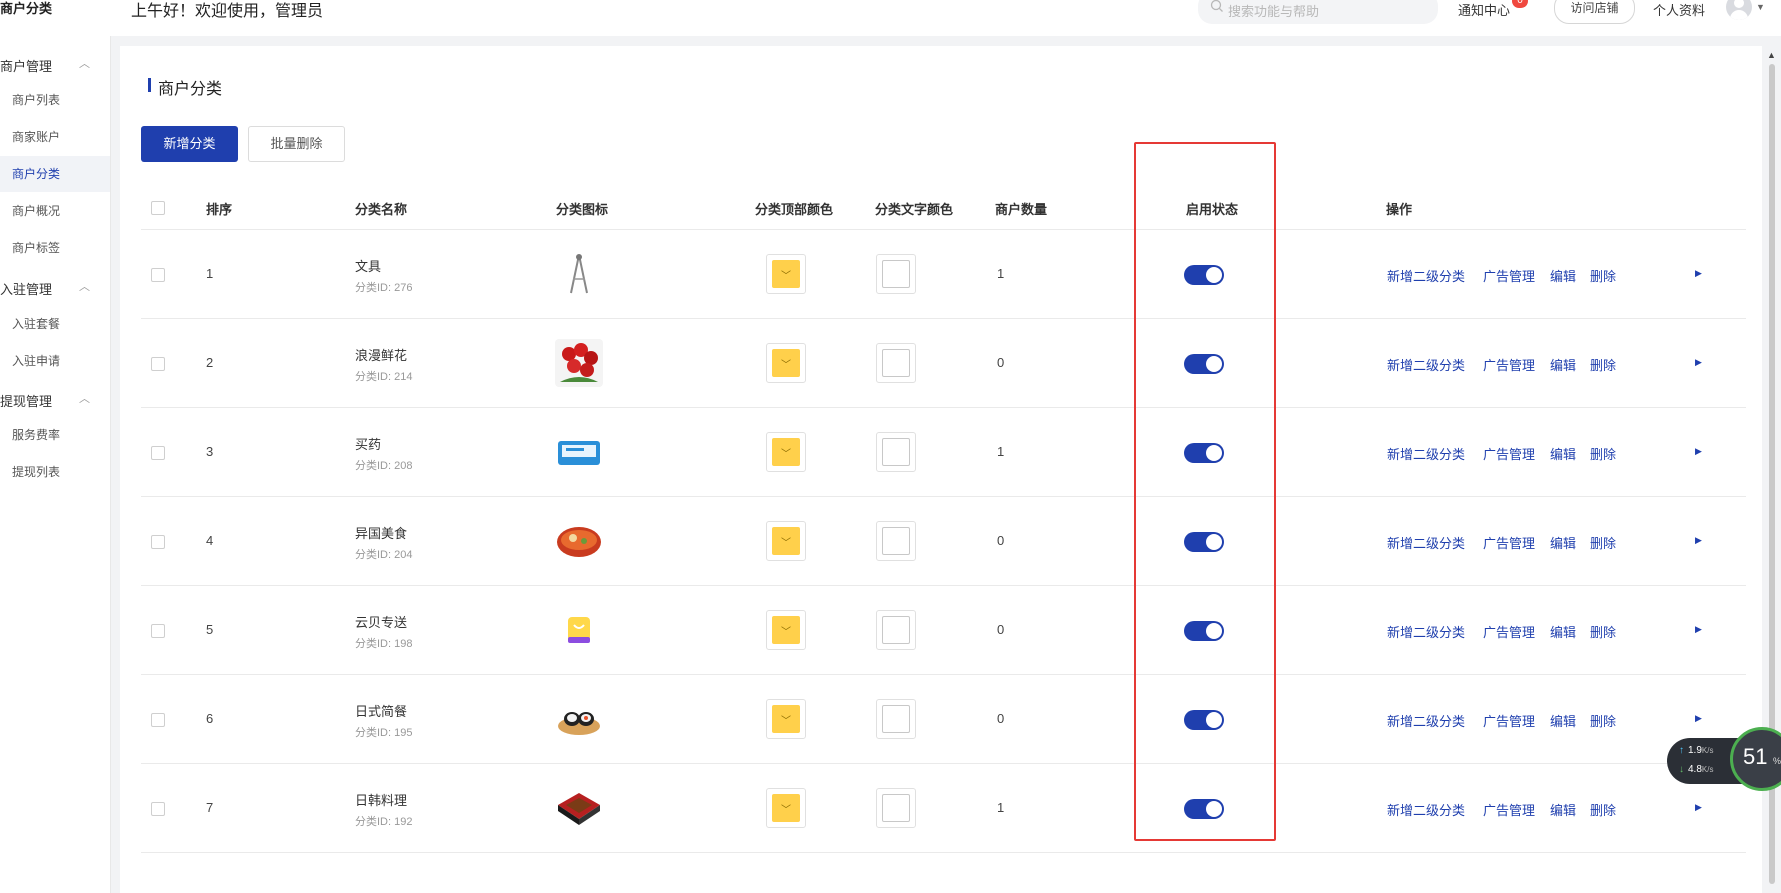 This screenshot has width=1781, height=893. I want to click on sidebar-item-service-fee: 服务费率, so click(55, 435).